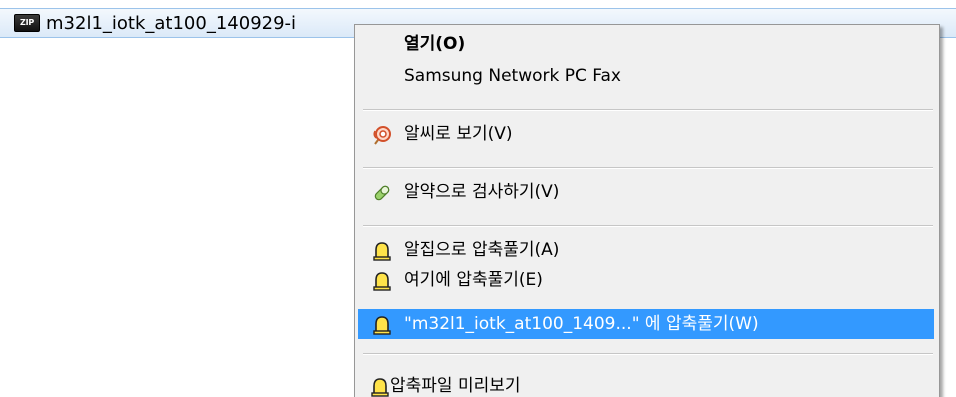 The width and height of the screenshot is (956, 397). What do you see at coordinates (482, 250) in the screenshot?
I see `menu-item-label: 알집으로 압축풀기(A)` at bounding box center [482, 250].